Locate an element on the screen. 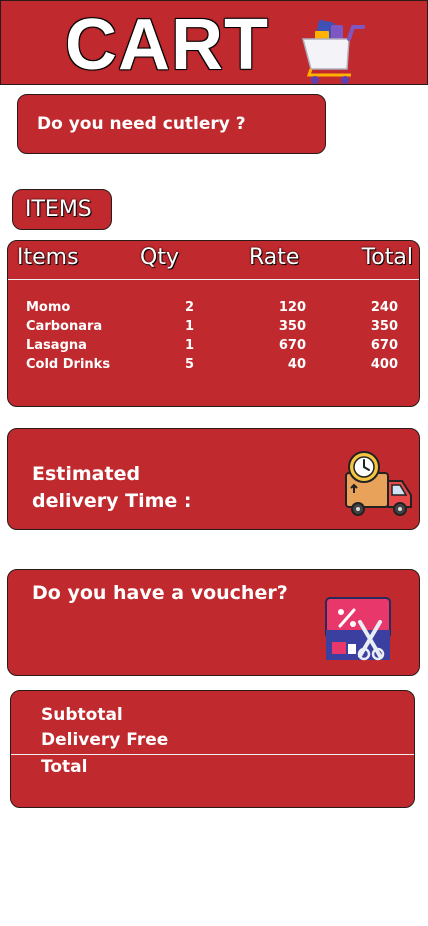 The image size is (428, 926). table-row: Lasagna 1 670 670 is located at coordinates (213, 347).